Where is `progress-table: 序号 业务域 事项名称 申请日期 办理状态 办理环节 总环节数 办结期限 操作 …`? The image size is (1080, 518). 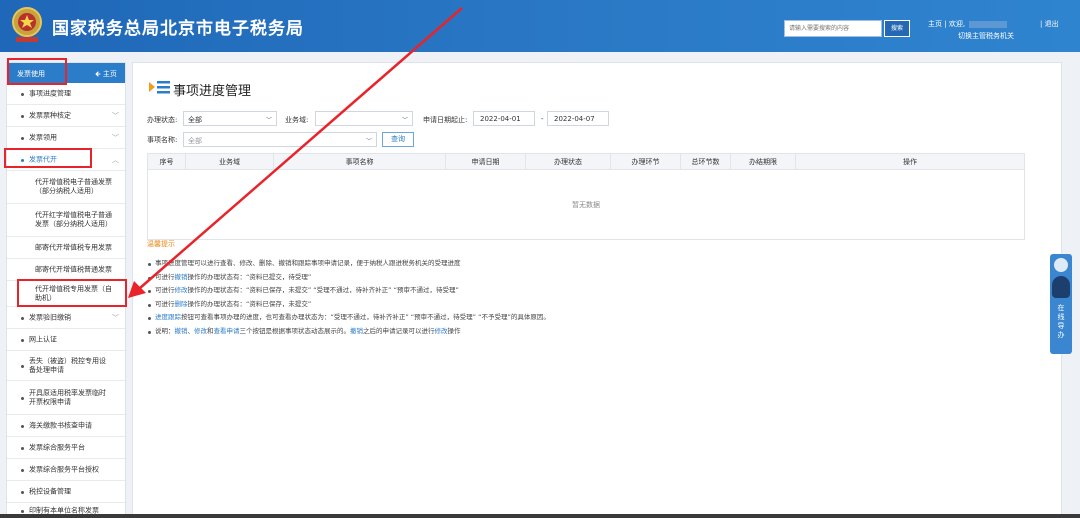
progress-table: 序号 业务域 事项名称 申请日期 办理状态 办理环节 总环节数 办结期限 操作 … is located at coordinates (586, 196).